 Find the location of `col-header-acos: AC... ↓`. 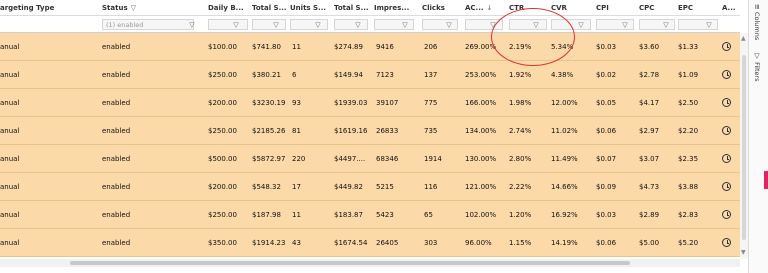

col-header-acos: AC... ↓ is located at coordinates (480, 7).